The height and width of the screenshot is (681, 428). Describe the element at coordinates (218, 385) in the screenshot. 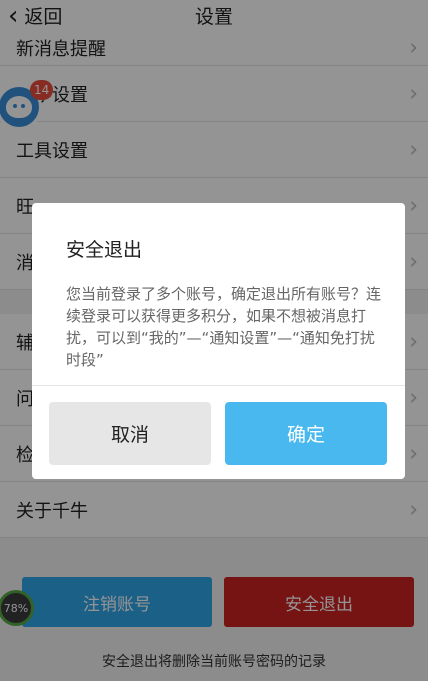

I see `dialog-divider` at that location.